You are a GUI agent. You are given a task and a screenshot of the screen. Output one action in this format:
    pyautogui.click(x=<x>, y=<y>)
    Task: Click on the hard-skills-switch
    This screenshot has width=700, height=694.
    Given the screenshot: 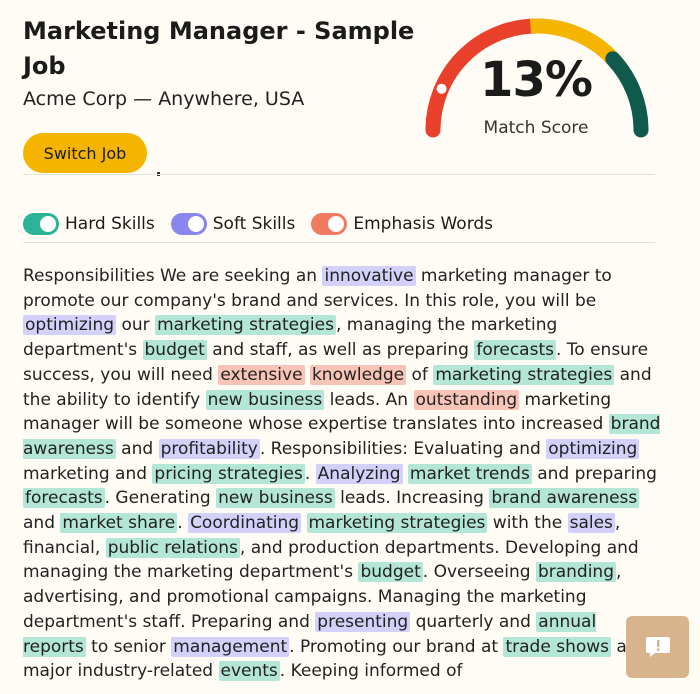 What is the action you would take?
    pyautogui.click(x=41, y=224)
    